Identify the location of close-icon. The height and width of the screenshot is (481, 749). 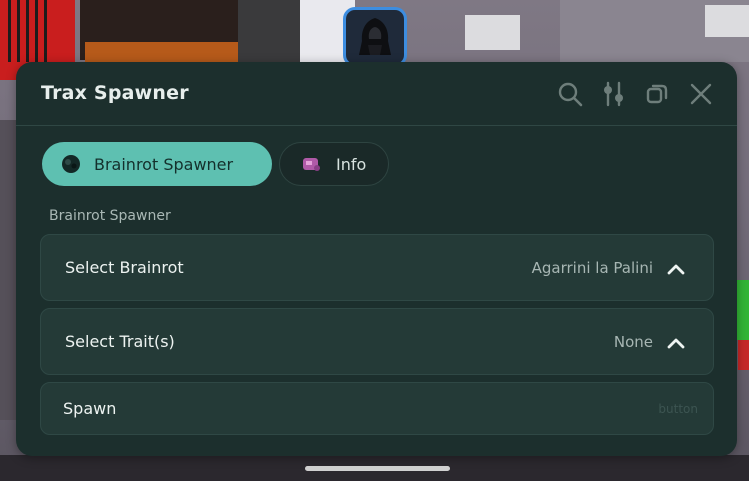
(701, 94).